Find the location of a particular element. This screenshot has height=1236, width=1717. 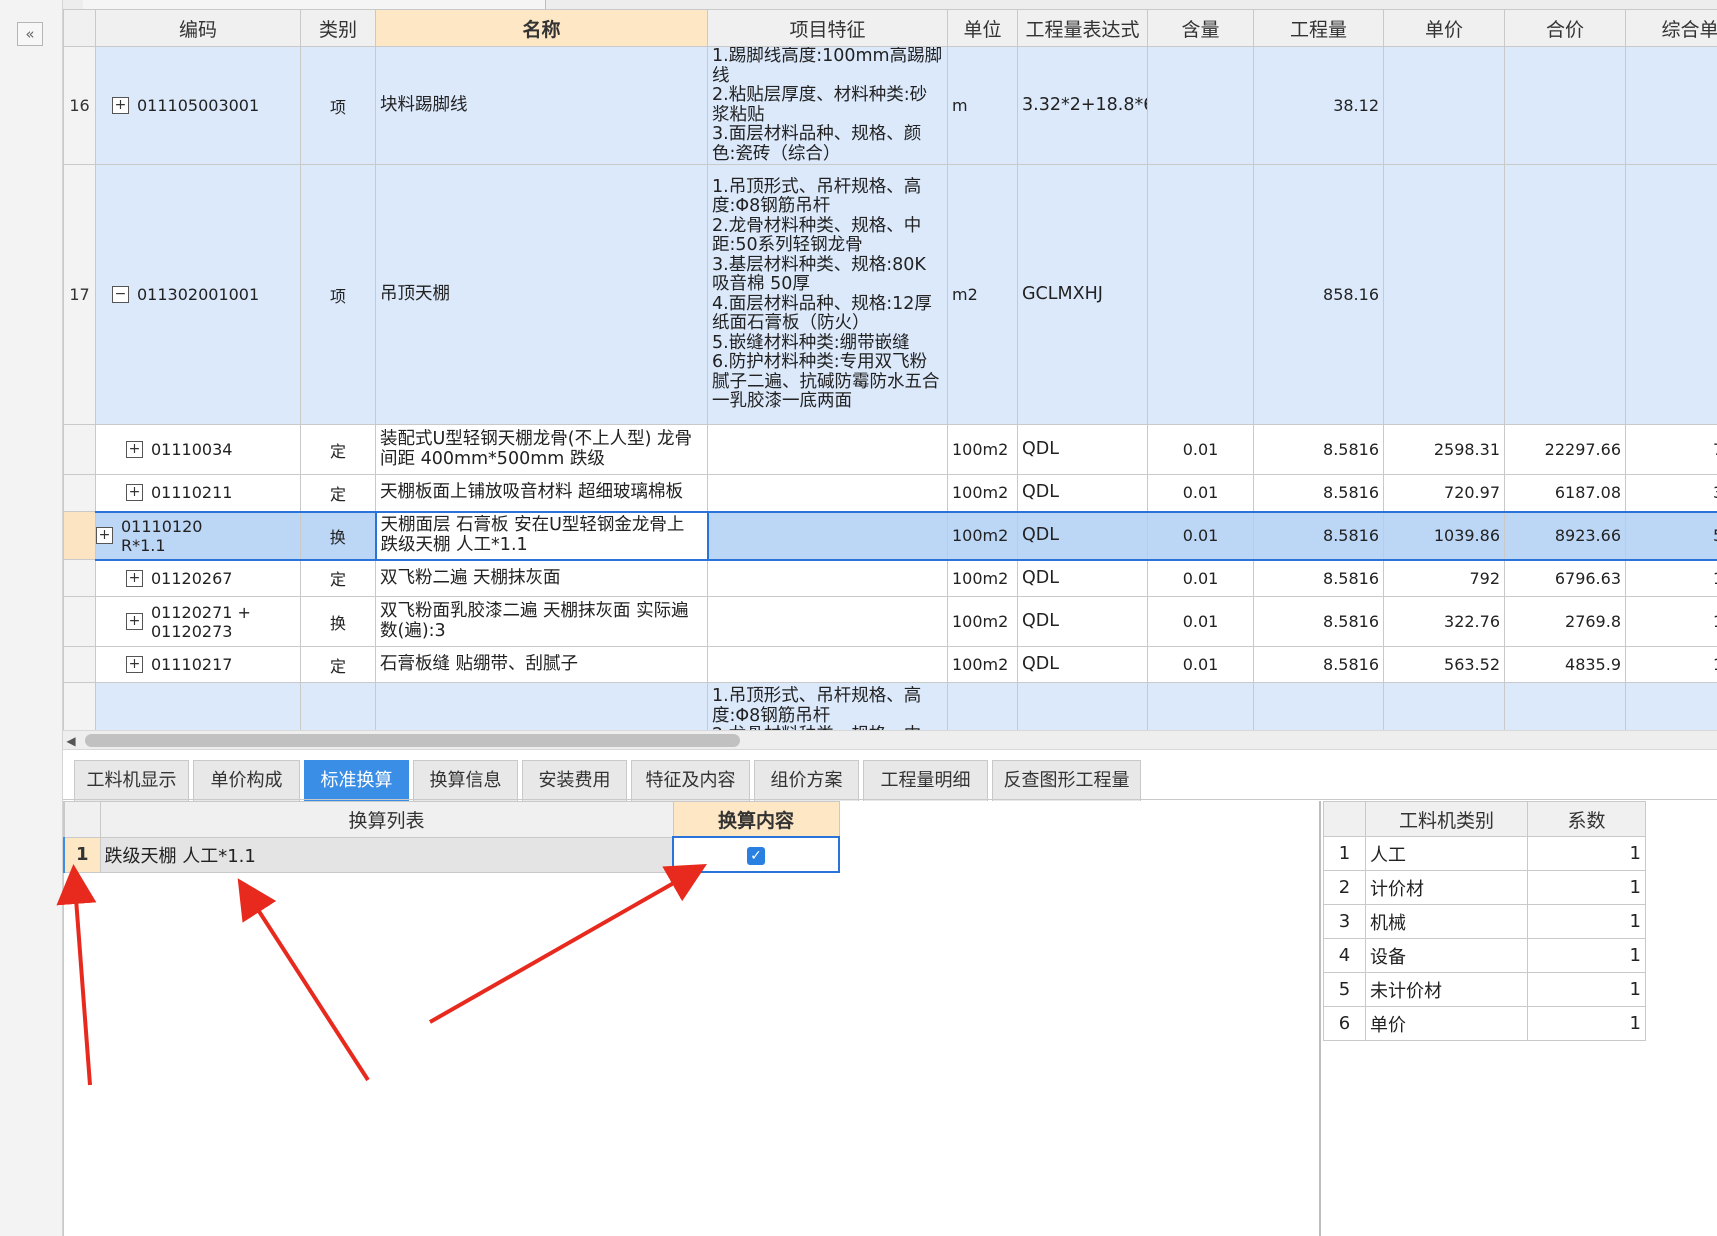

header-code: 编码 is located at coordinates (198, 28).